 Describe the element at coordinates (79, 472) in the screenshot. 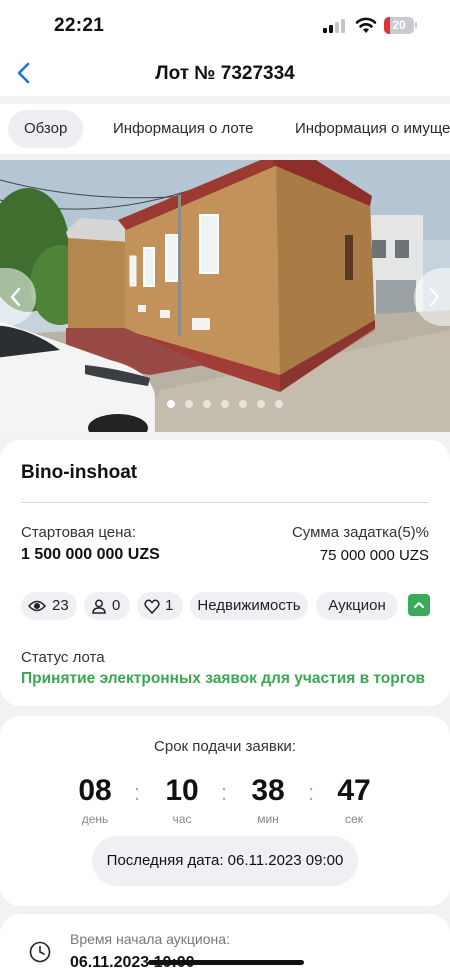

I see `lot-name: Bino-inshoat` at that location.